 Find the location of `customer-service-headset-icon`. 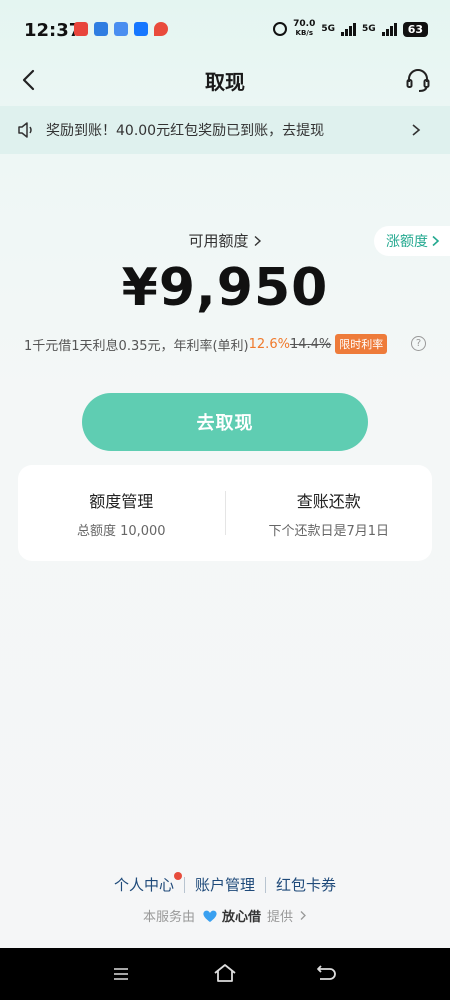

customer-service-headset-icon is located at coordinates (418, 80).